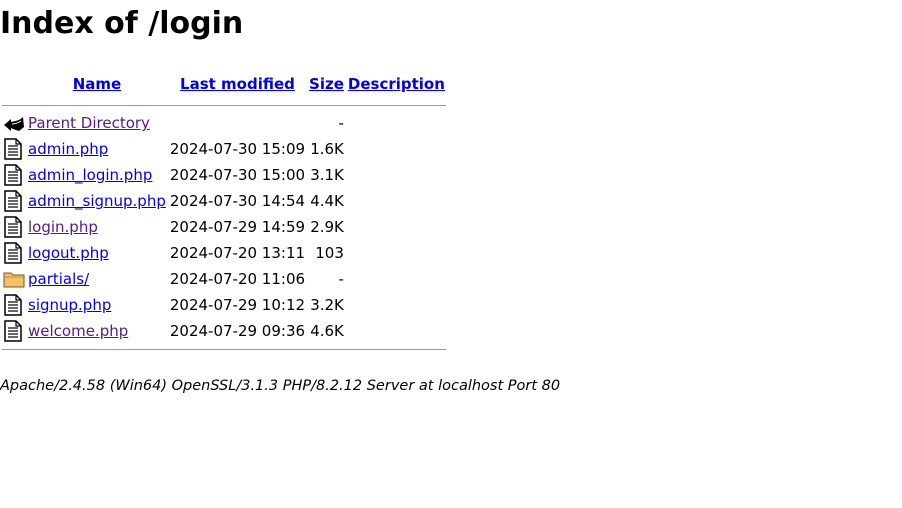 The width and height of the screenshot is (902, 508). Describe the element at coordinates (237, 279) in the screenshot. I see `last-modified-cell: 2024-07-20 11:06` at that location.